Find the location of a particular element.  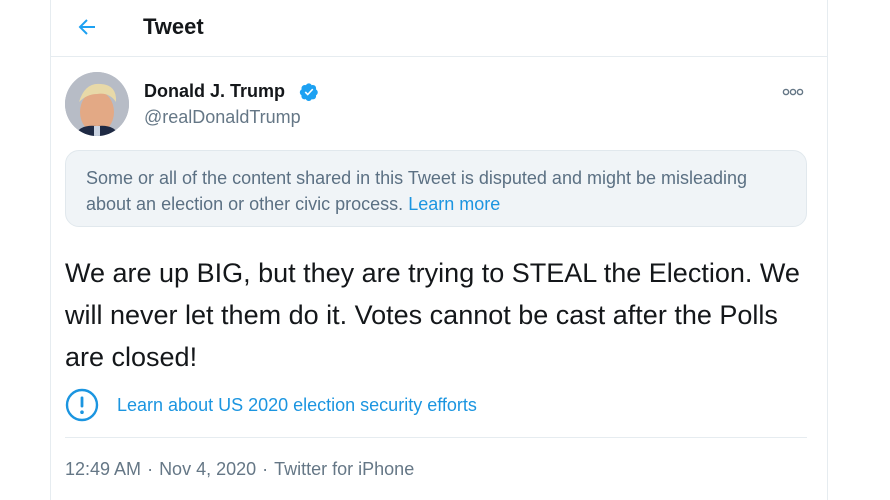

tweet-source: Twitter for iPhone is located at coordinates (344, 469).